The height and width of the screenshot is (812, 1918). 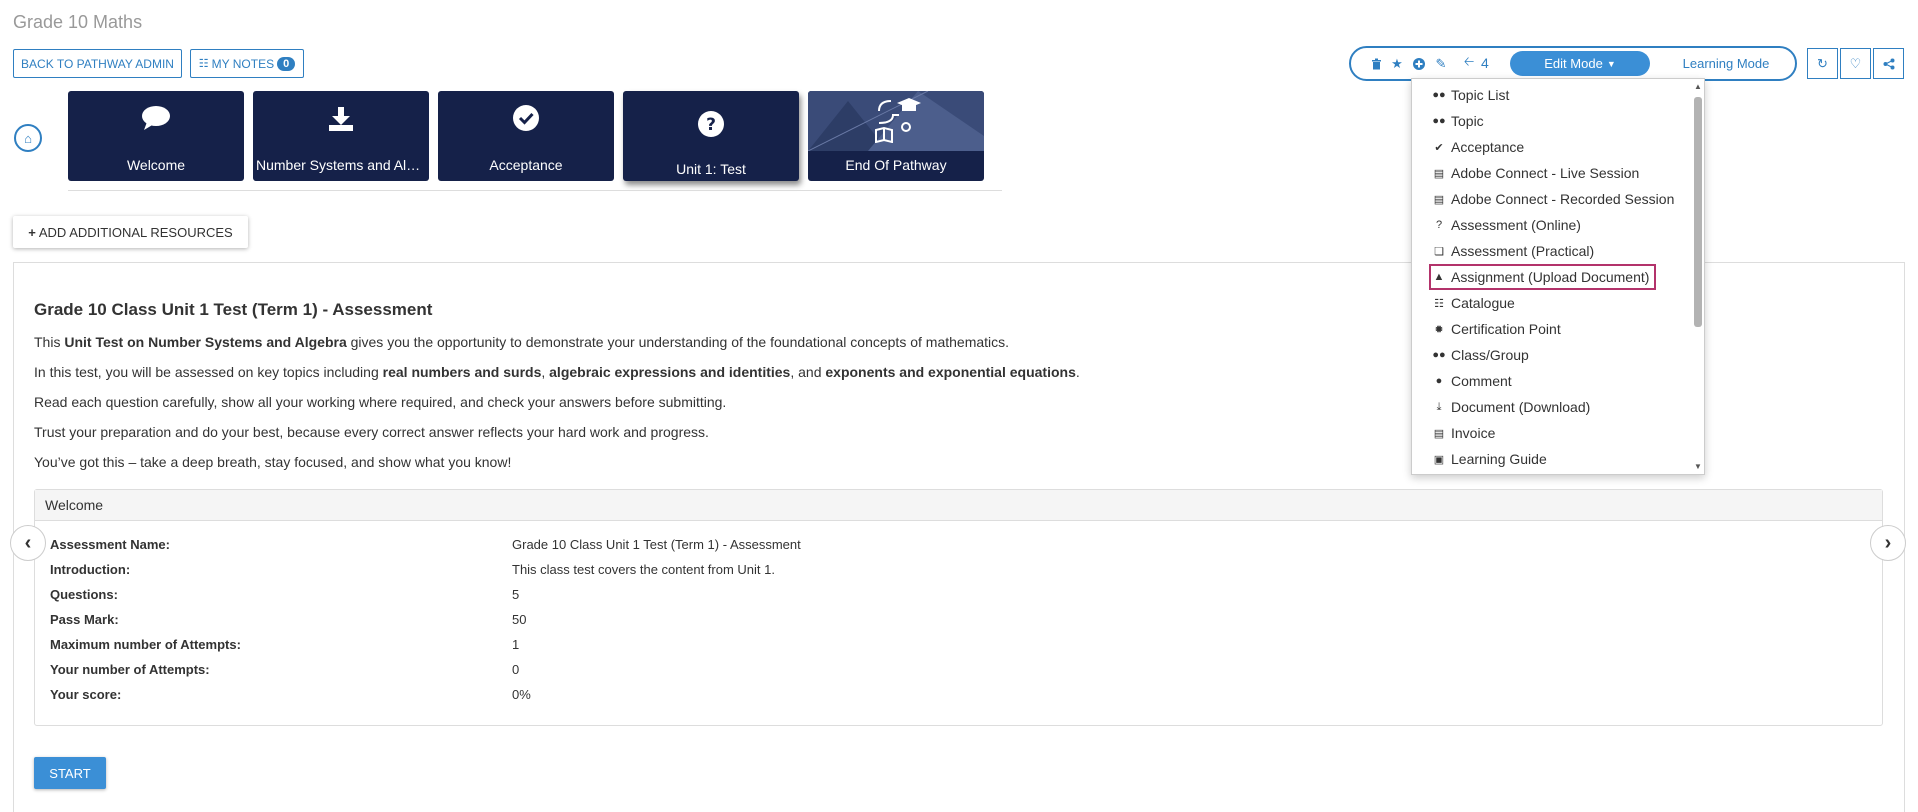 I want to click on tile-welcome: Welcome, so click(x=156, y=136).